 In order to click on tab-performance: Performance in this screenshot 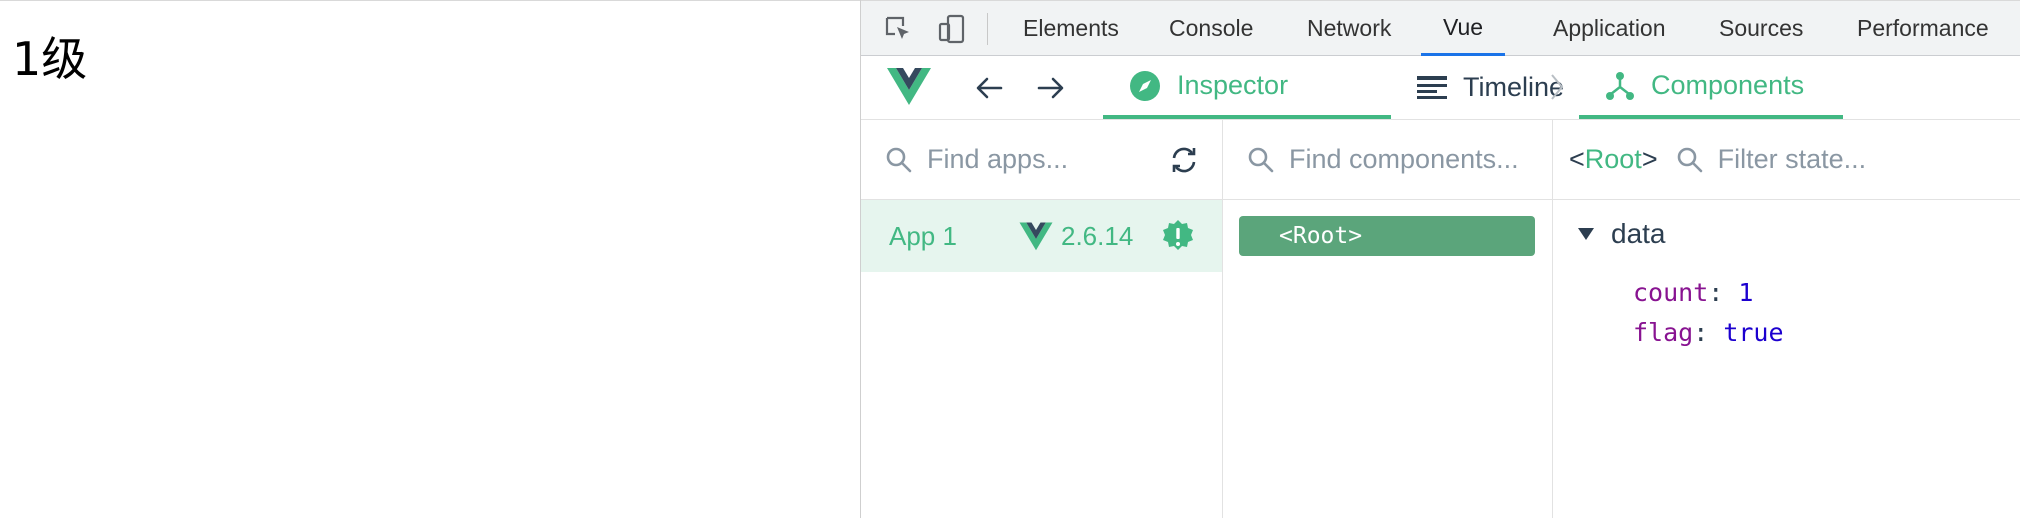, I will do `click(1923, 28)`.